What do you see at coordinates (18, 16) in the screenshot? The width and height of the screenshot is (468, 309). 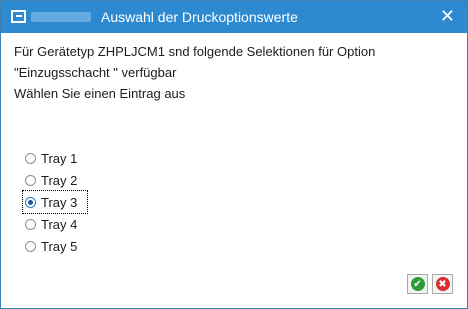 I see `sap-screen-icon` at bounding box center [18, 16].